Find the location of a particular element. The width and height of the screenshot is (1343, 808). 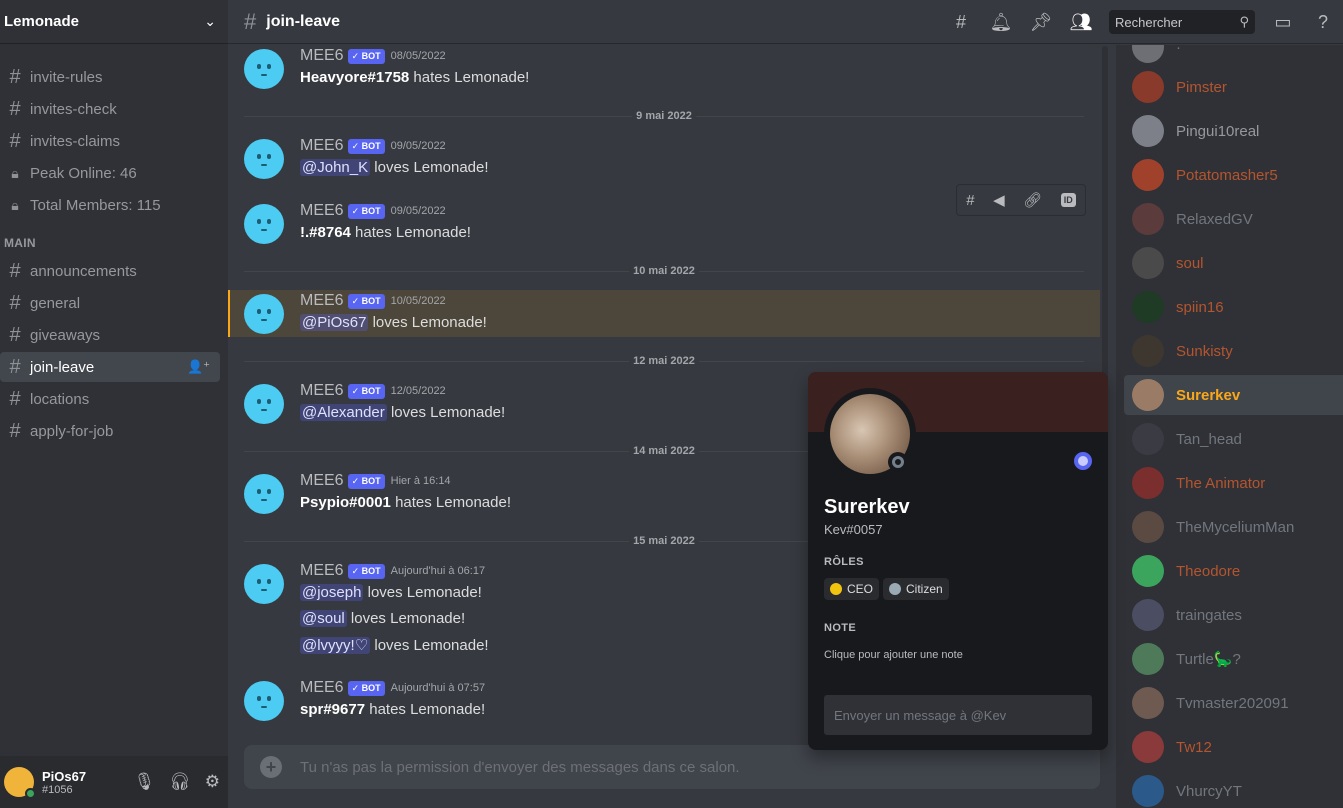

create-thread-icon: # is located at coordinates (970, 200).